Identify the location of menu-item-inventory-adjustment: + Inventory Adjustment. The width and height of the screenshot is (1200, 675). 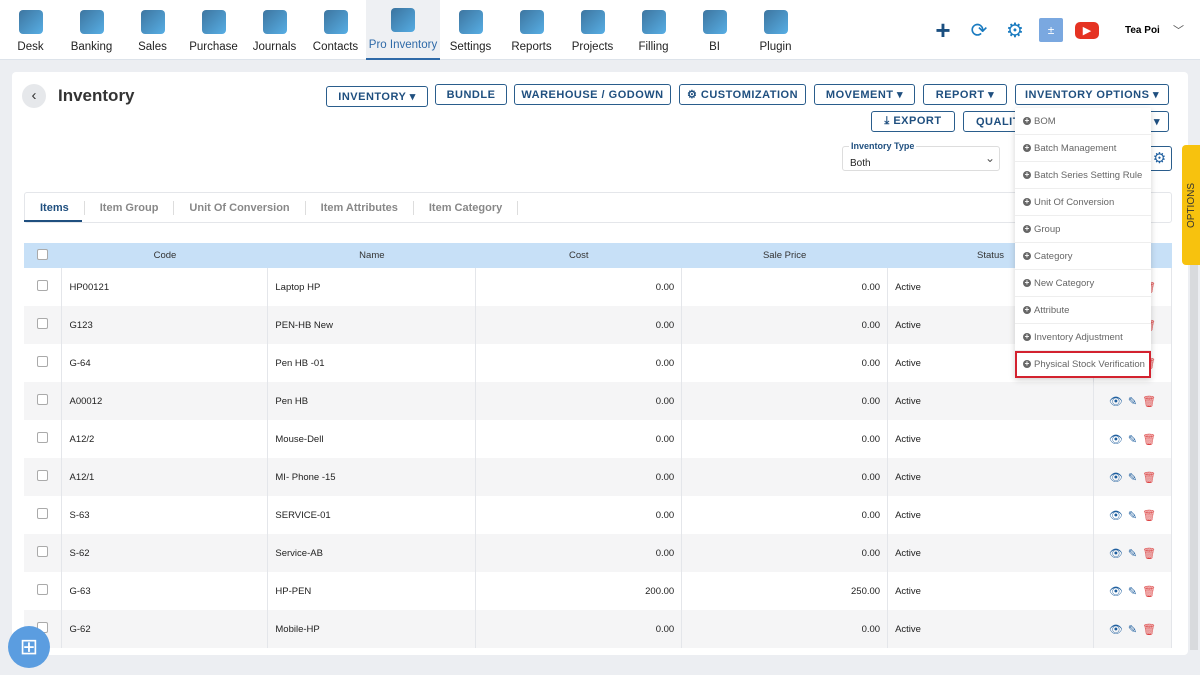
(1083, 337).